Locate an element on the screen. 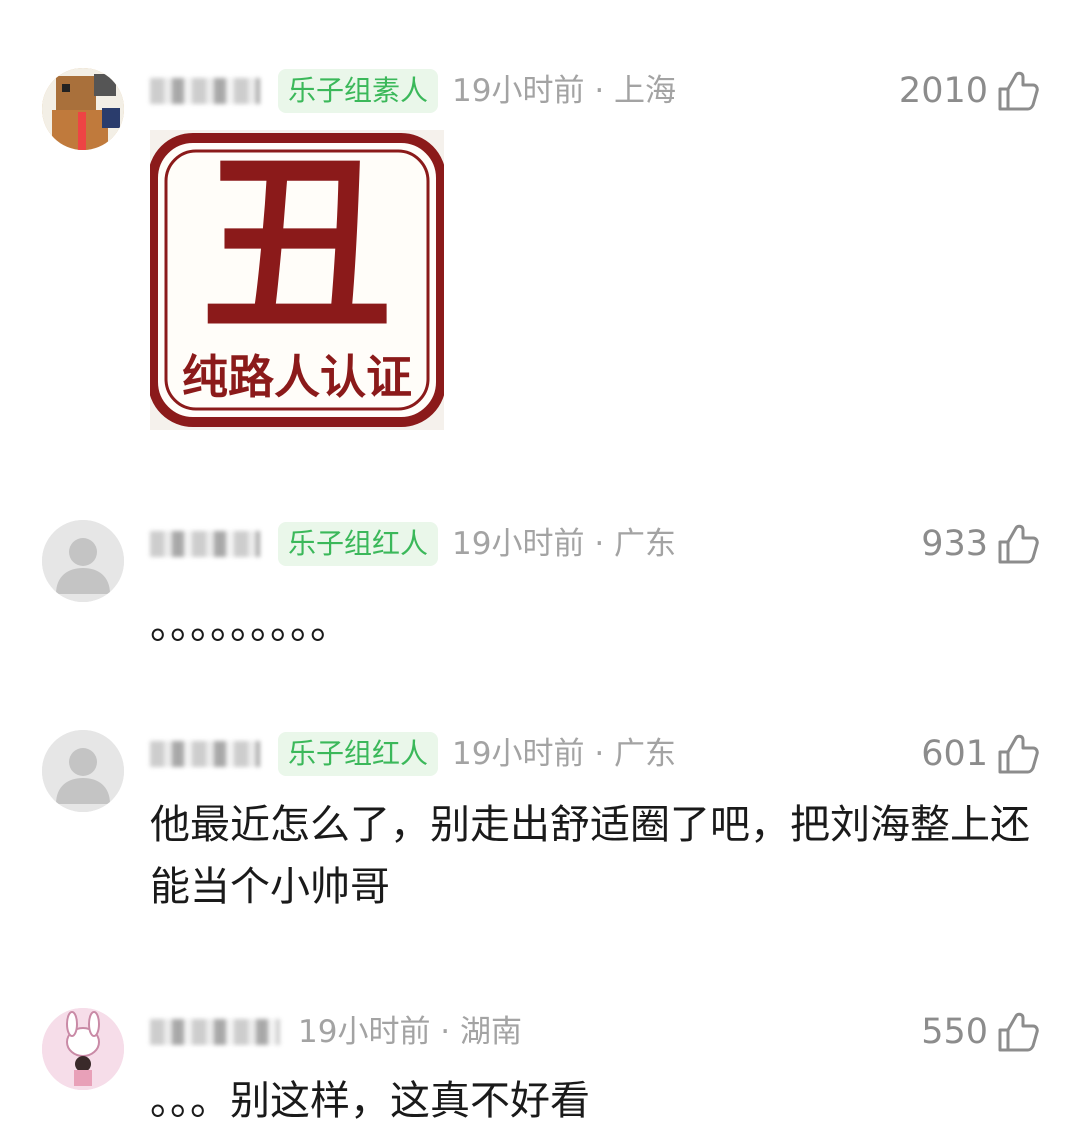 This screenshot has height=1146, width=1080. comment-text: 他最近怎么了，别走出舒适圈了吧，把刘海整上还能当个小帅哥 is located at coordinates (590, 856).